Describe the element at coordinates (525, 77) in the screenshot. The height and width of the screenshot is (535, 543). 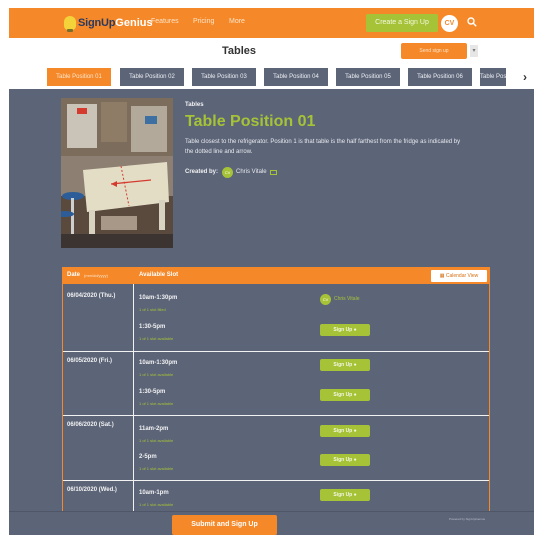
I see `tab-next-arrow-icon: ›` at that location.